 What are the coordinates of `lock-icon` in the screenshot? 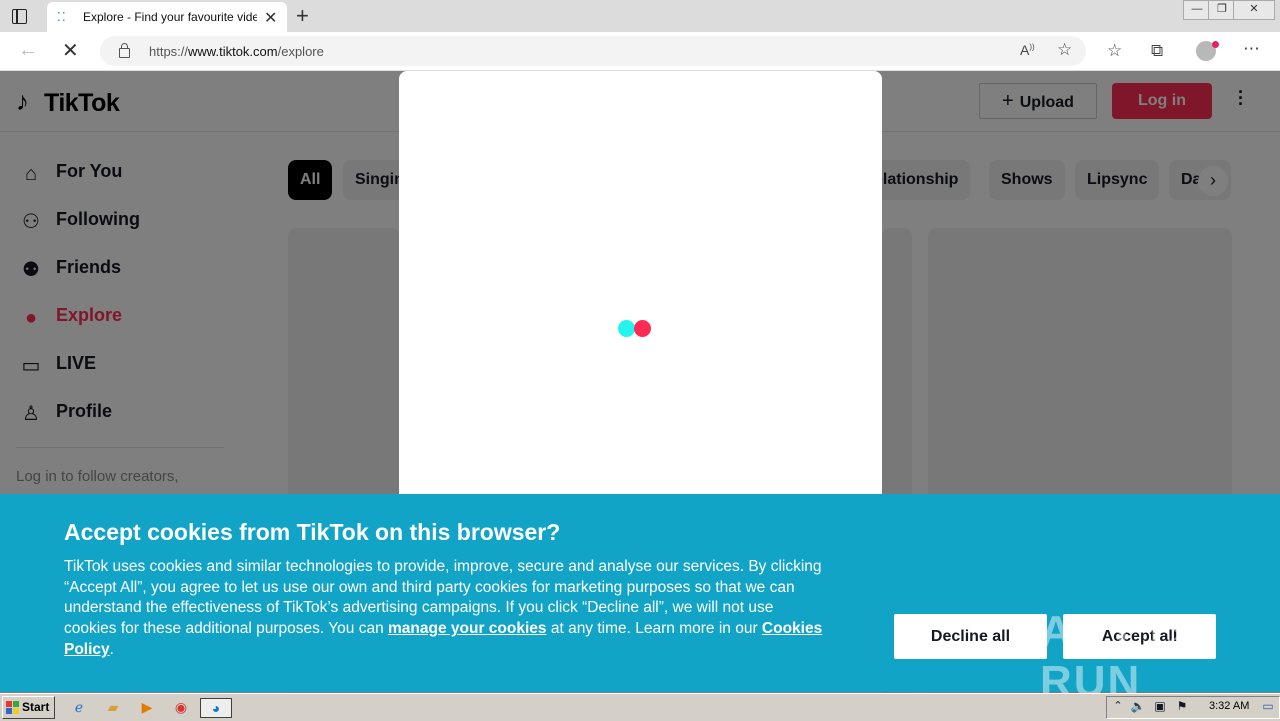 It's located at (124, 50).